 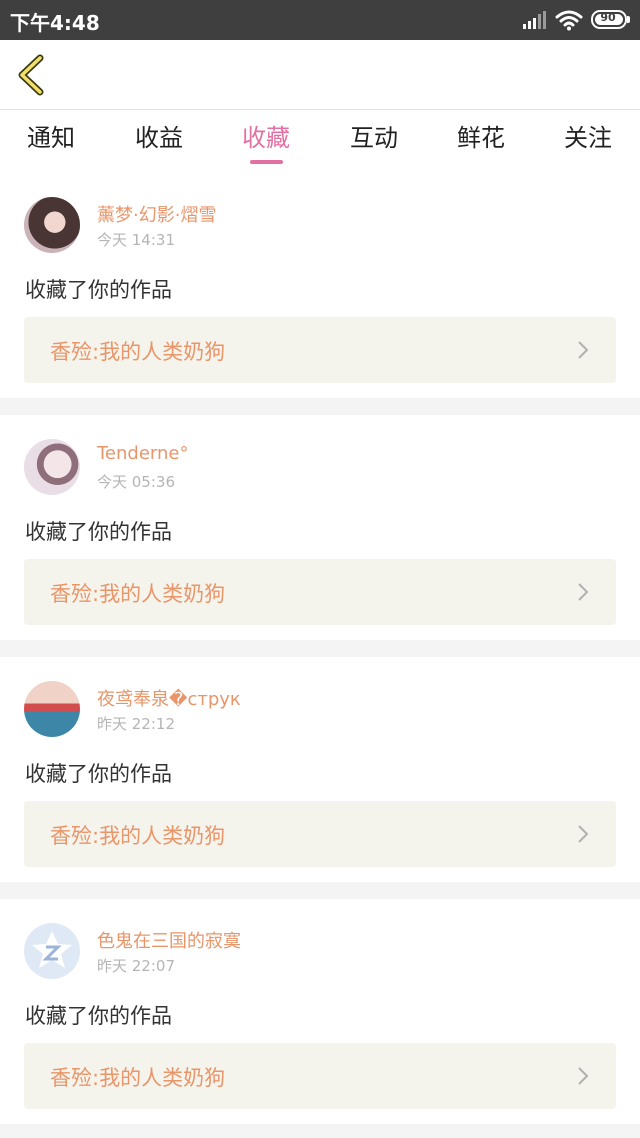 I want to click on tab-interactions: 互动, so click(x=374, y=144).